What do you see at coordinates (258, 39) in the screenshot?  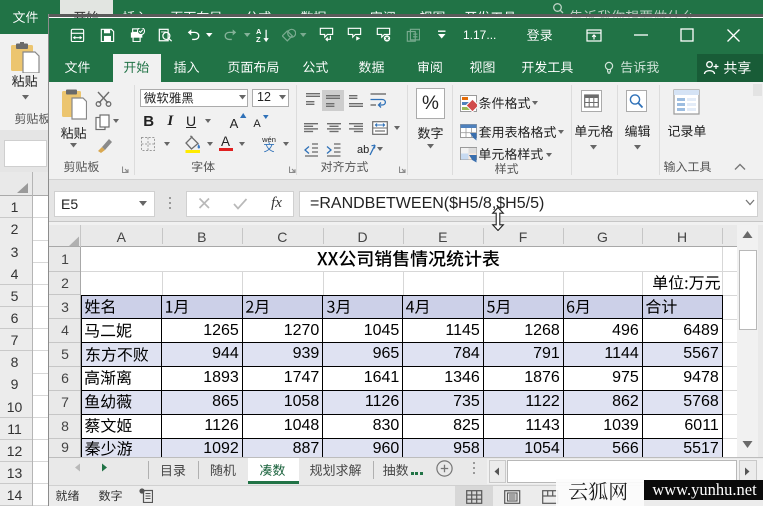 I see `svg-text: Z` at bounding box center [258, 39].